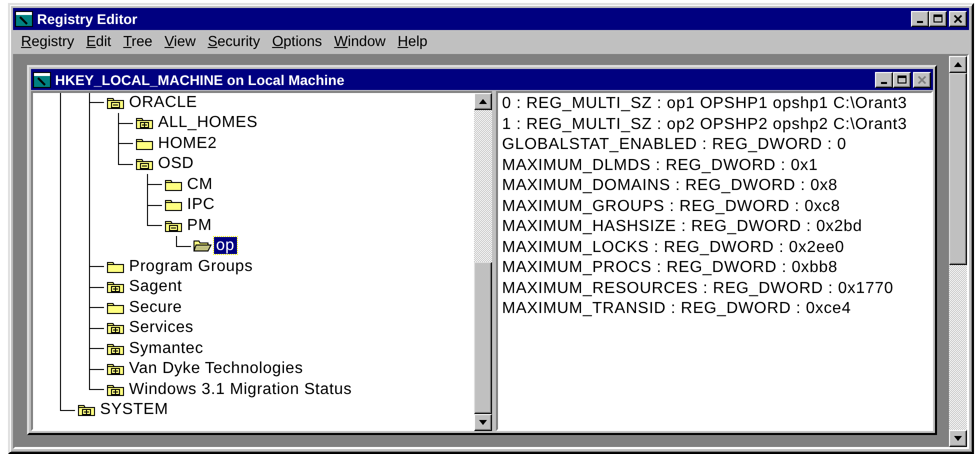  I want to click on registry-key: SYSTEM, so click(134, 409).